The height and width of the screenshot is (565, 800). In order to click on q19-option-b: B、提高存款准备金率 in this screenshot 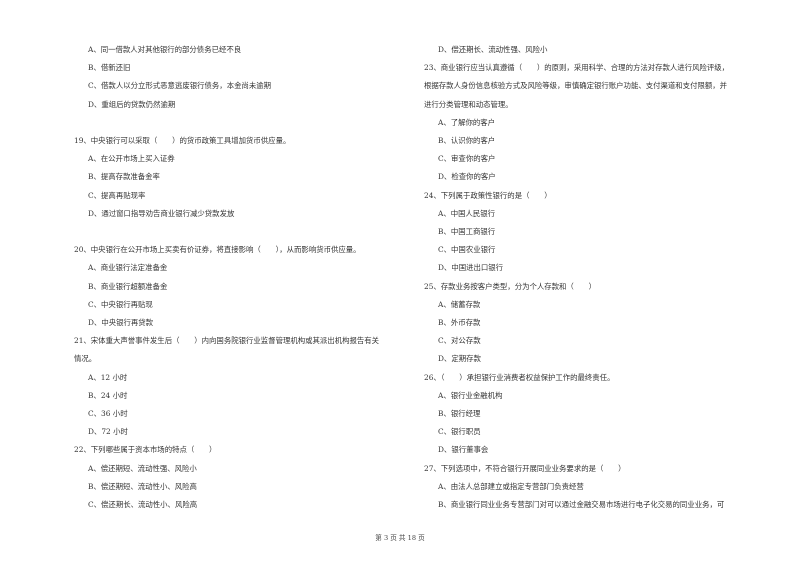, I will do `click(124, 177)`.